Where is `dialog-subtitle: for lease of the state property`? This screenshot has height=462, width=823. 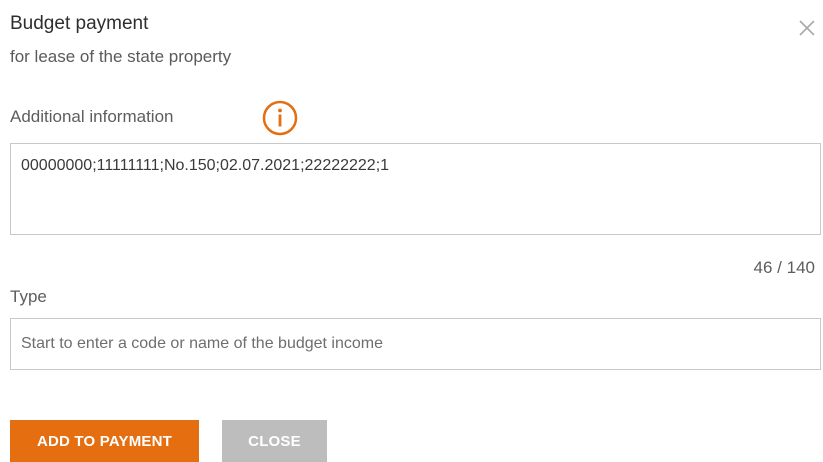
dialog-subtitle: for lease of the state property is located at coordinates (121, 56).